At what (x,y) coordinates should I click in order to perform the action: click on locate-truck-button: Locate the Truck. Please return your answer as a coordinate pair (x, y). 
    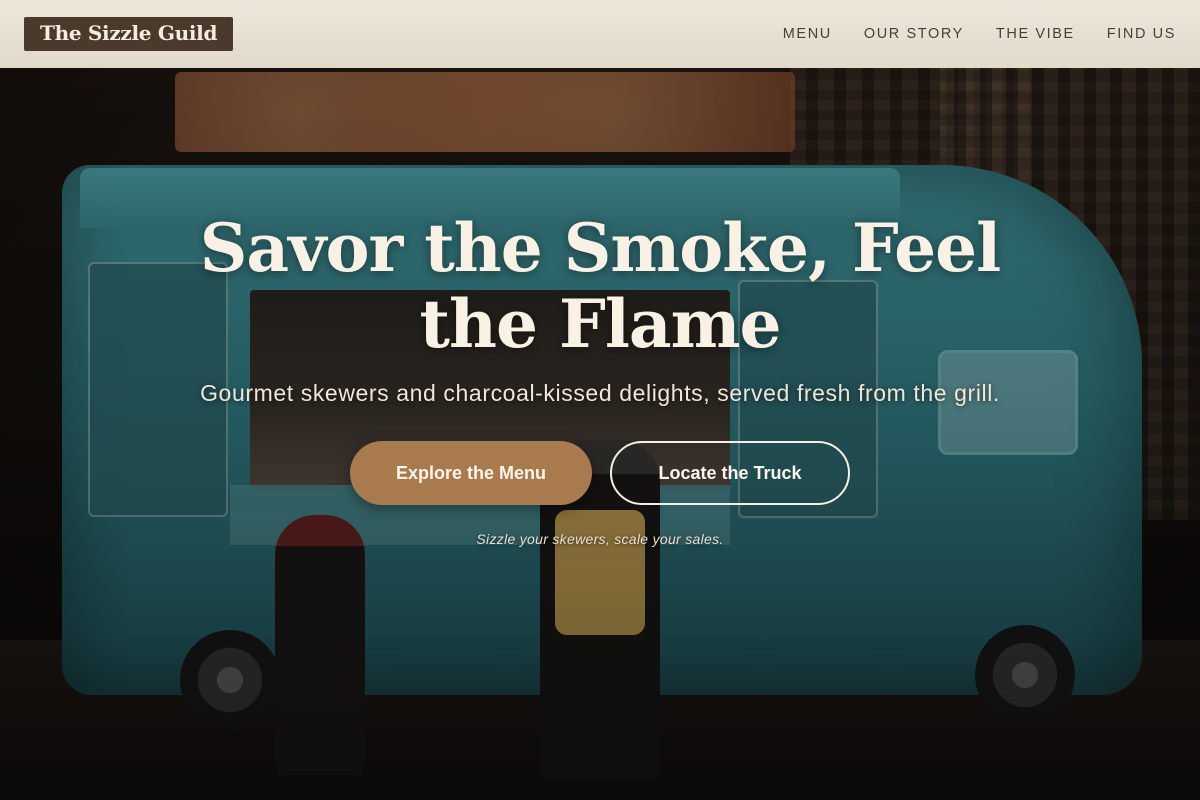
    Looking at the image, I should click on (730, 473).